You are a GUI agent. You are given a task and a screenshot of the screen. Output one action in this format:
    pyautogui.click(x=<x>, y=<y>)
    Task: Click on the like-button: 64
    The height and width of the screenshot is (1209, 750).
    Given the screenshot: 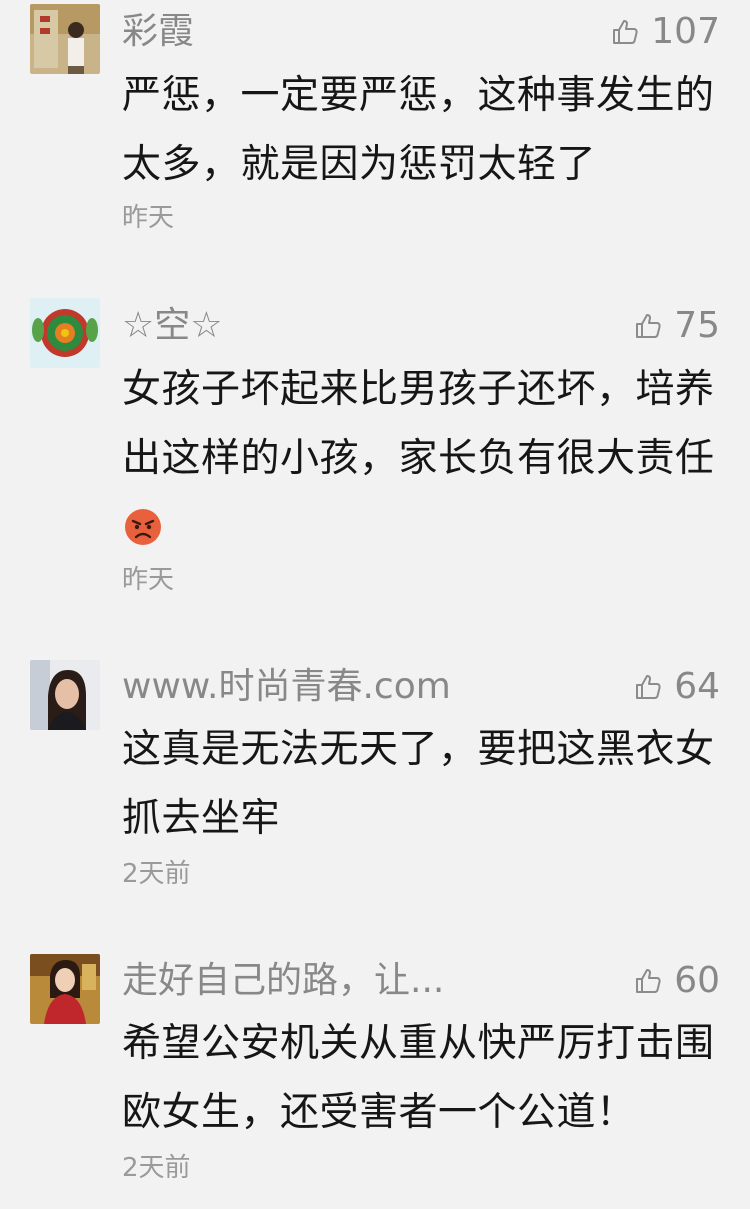 What is the action you would take?
    pyautogui.click(x=677, y=687)
    